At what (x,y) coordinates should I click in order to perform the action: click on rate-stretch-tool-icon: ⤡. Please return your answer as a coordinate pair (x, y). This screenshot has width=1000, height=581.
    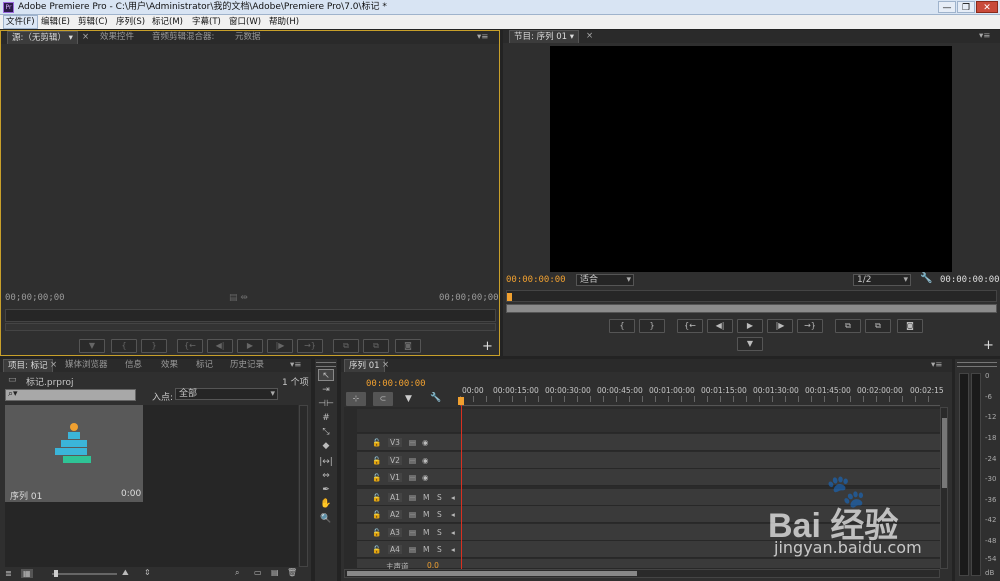
    Looking at the image, I should click on (326, 432).